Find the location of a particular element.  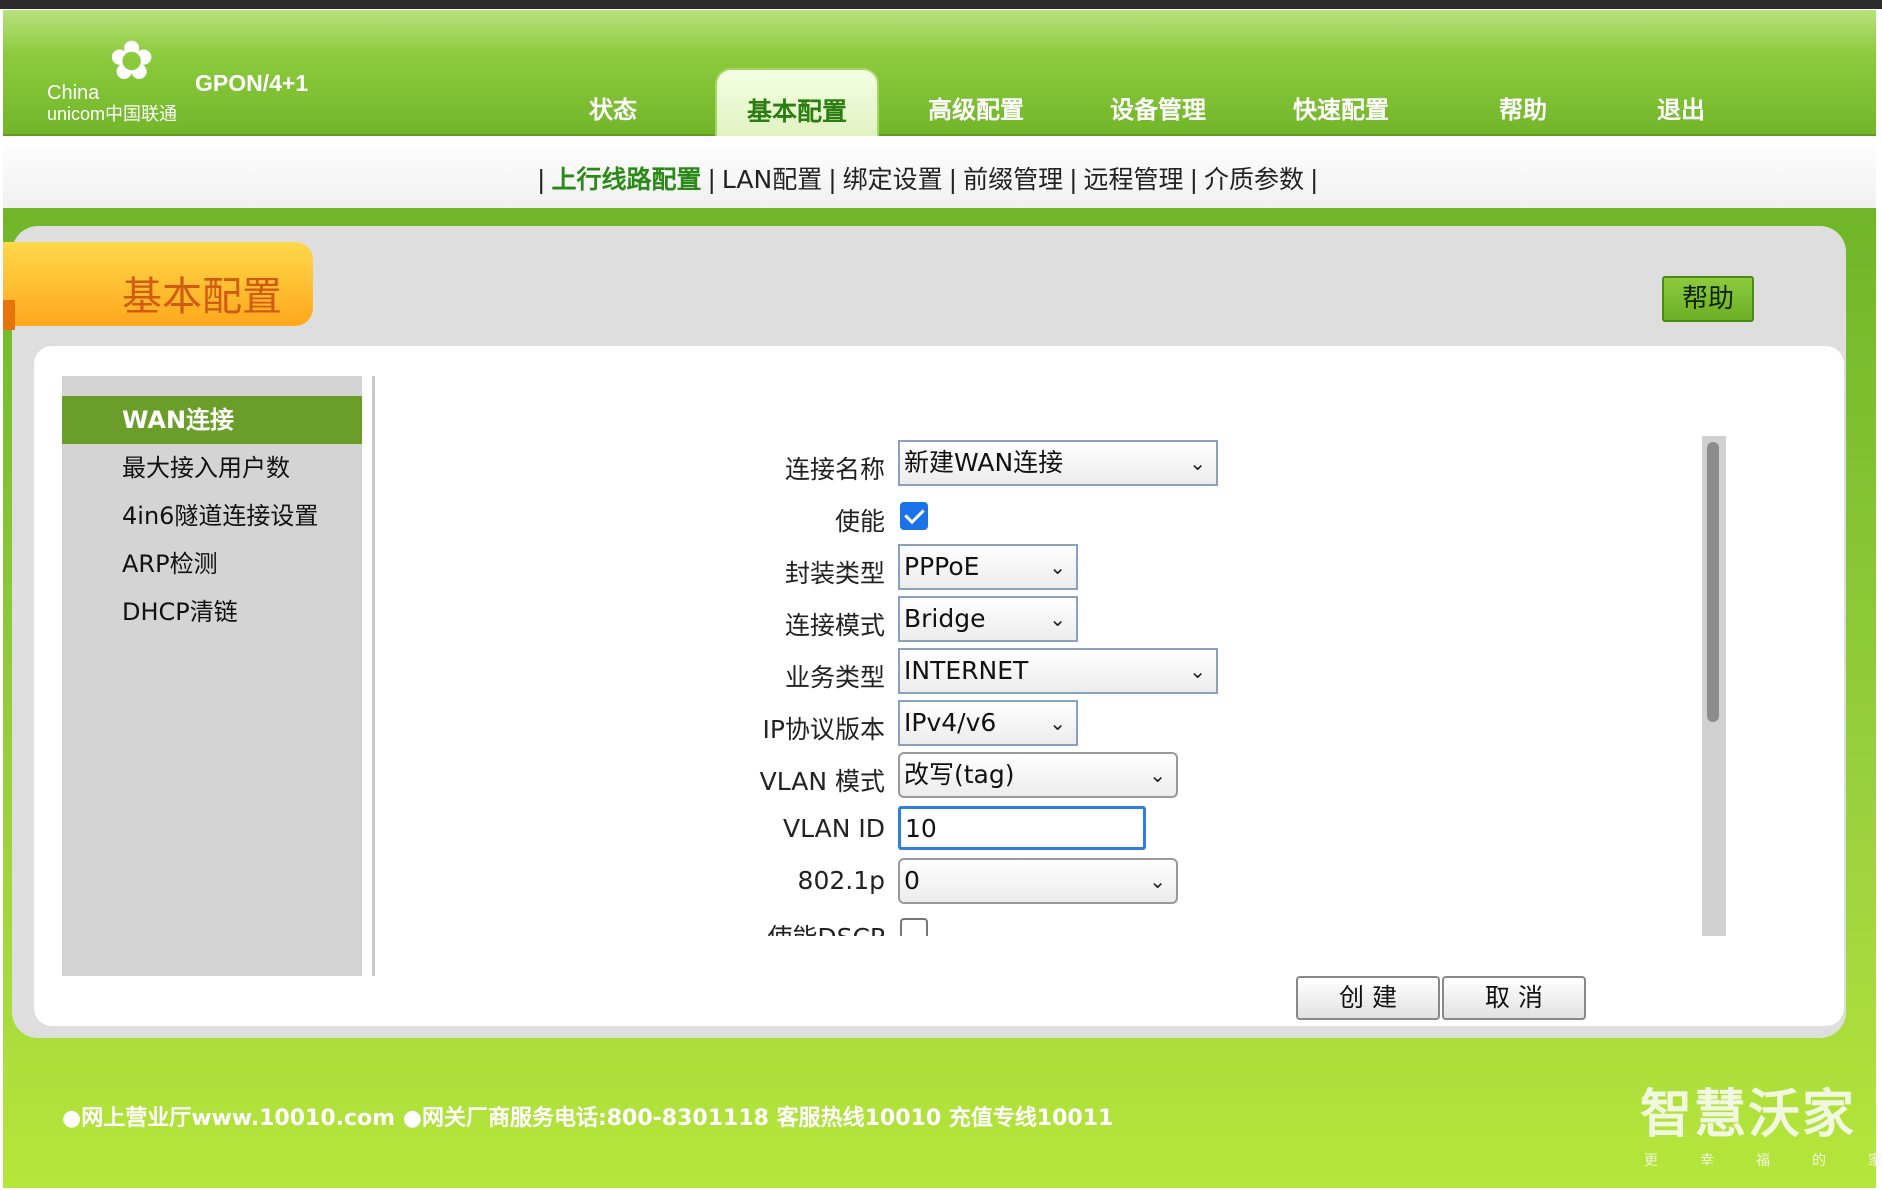

help-button: 帮助 is located at coordinates (1708, 299).